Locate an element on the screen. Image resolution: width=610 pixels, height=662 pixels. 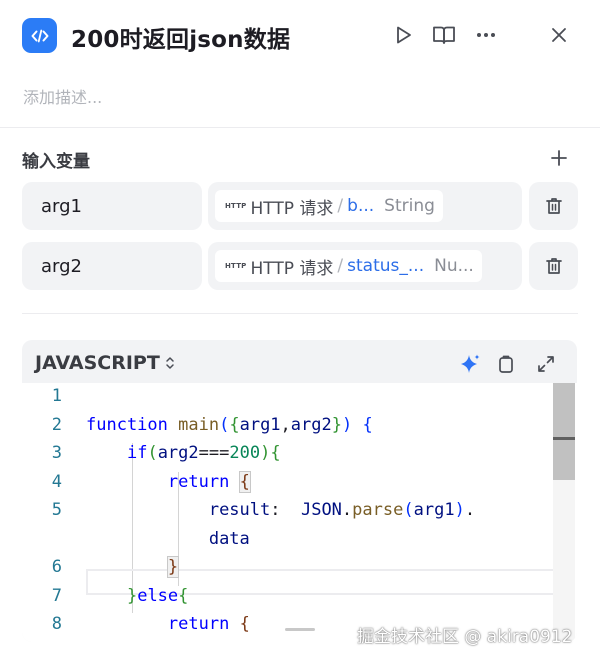
code-line-3: if(arg2===200){ is located at coordinates (203, 453).